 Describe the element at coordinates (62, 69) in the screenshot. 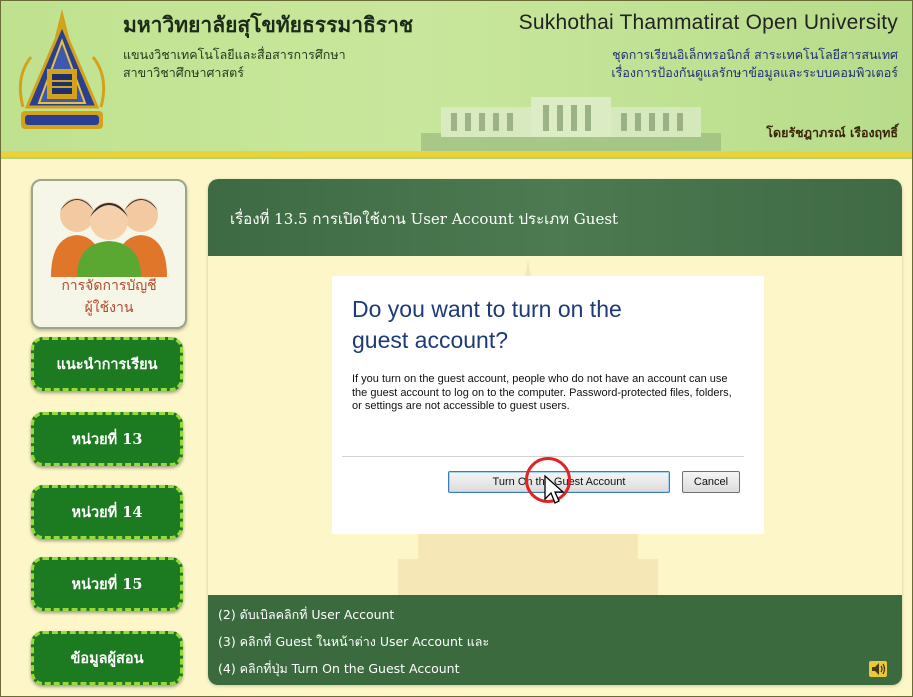

I see `university-crest-icon` at that location.